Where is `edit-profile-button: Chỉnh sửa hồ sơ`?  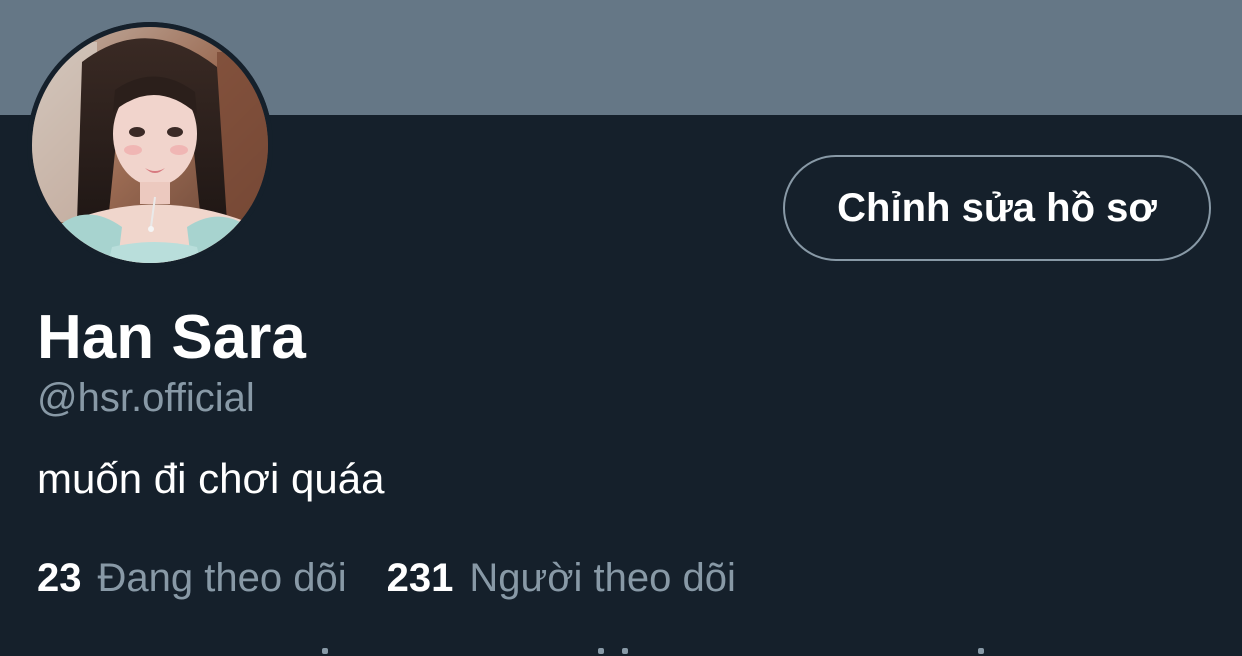 edit-profile-button: Chỉnh sửa hồ sơ is located at coordinates (997, 208).